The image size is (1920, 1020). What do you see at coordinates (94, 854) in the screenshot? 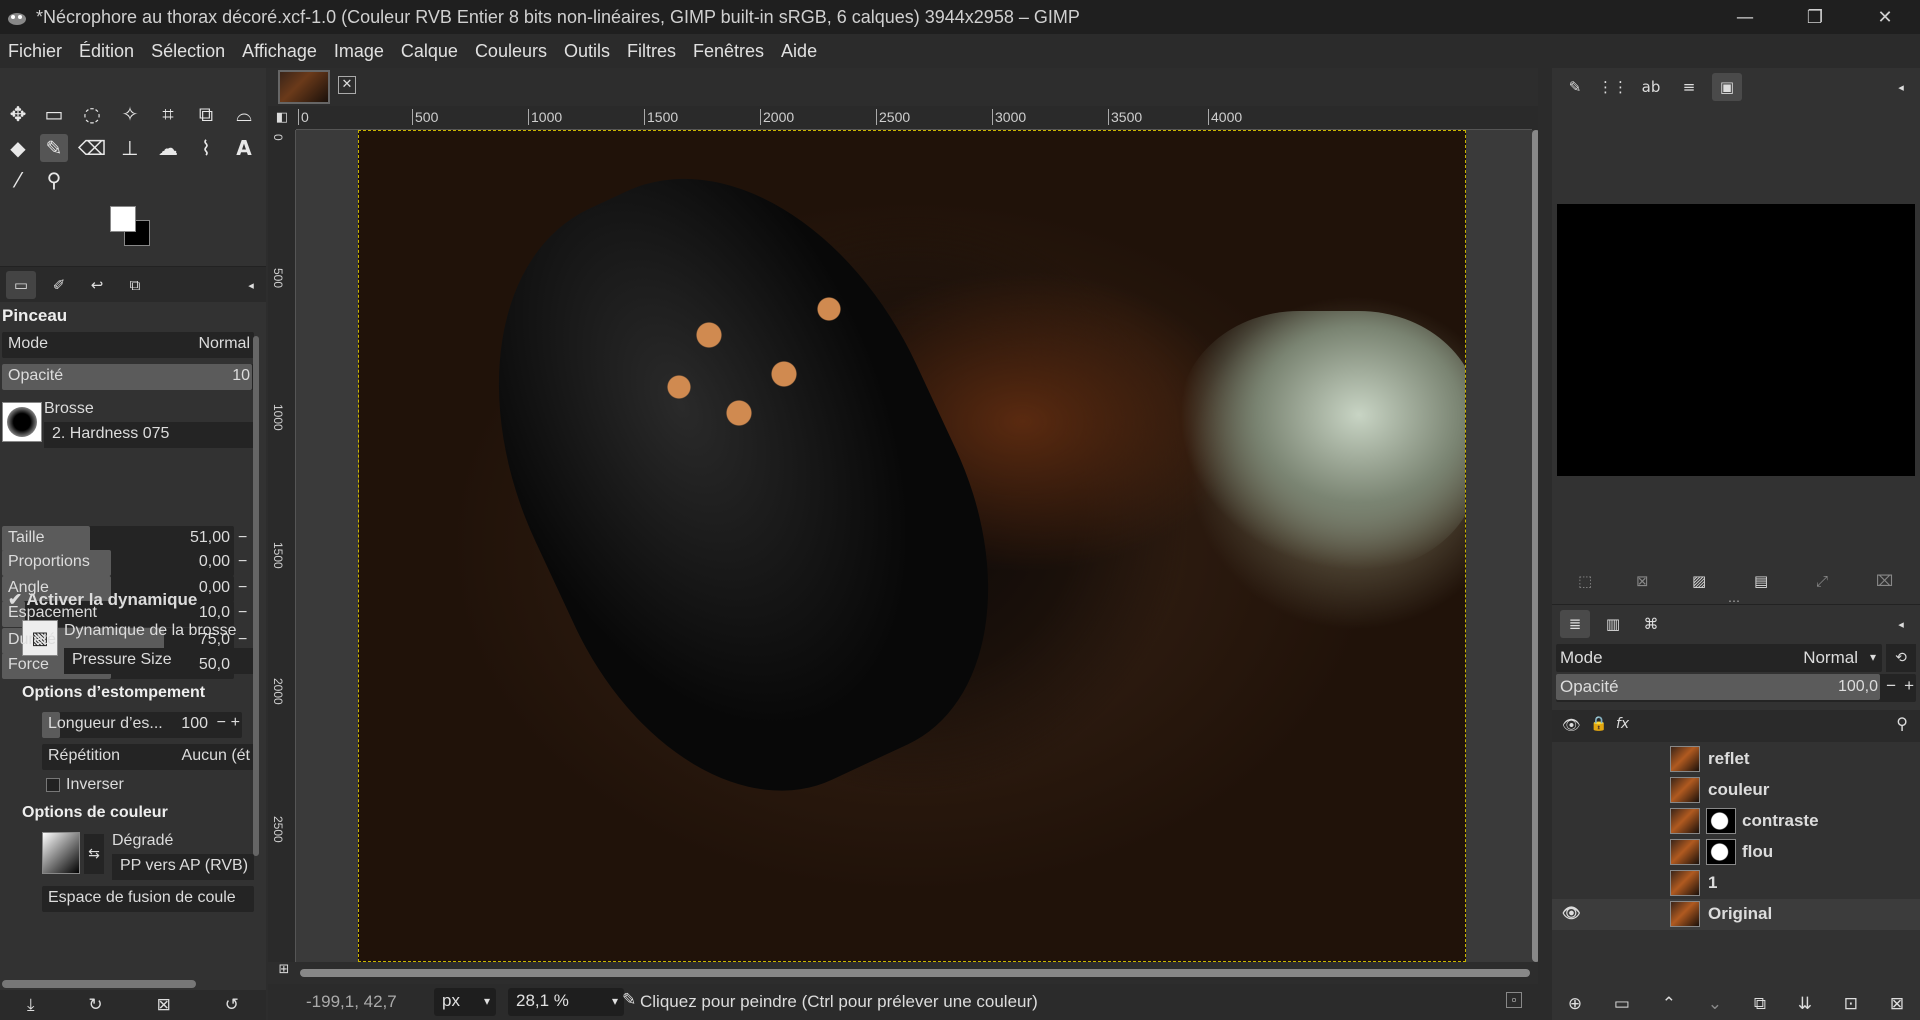
I see `gradient-reverse-icon: ⇆` at bounding box center [94, 854].